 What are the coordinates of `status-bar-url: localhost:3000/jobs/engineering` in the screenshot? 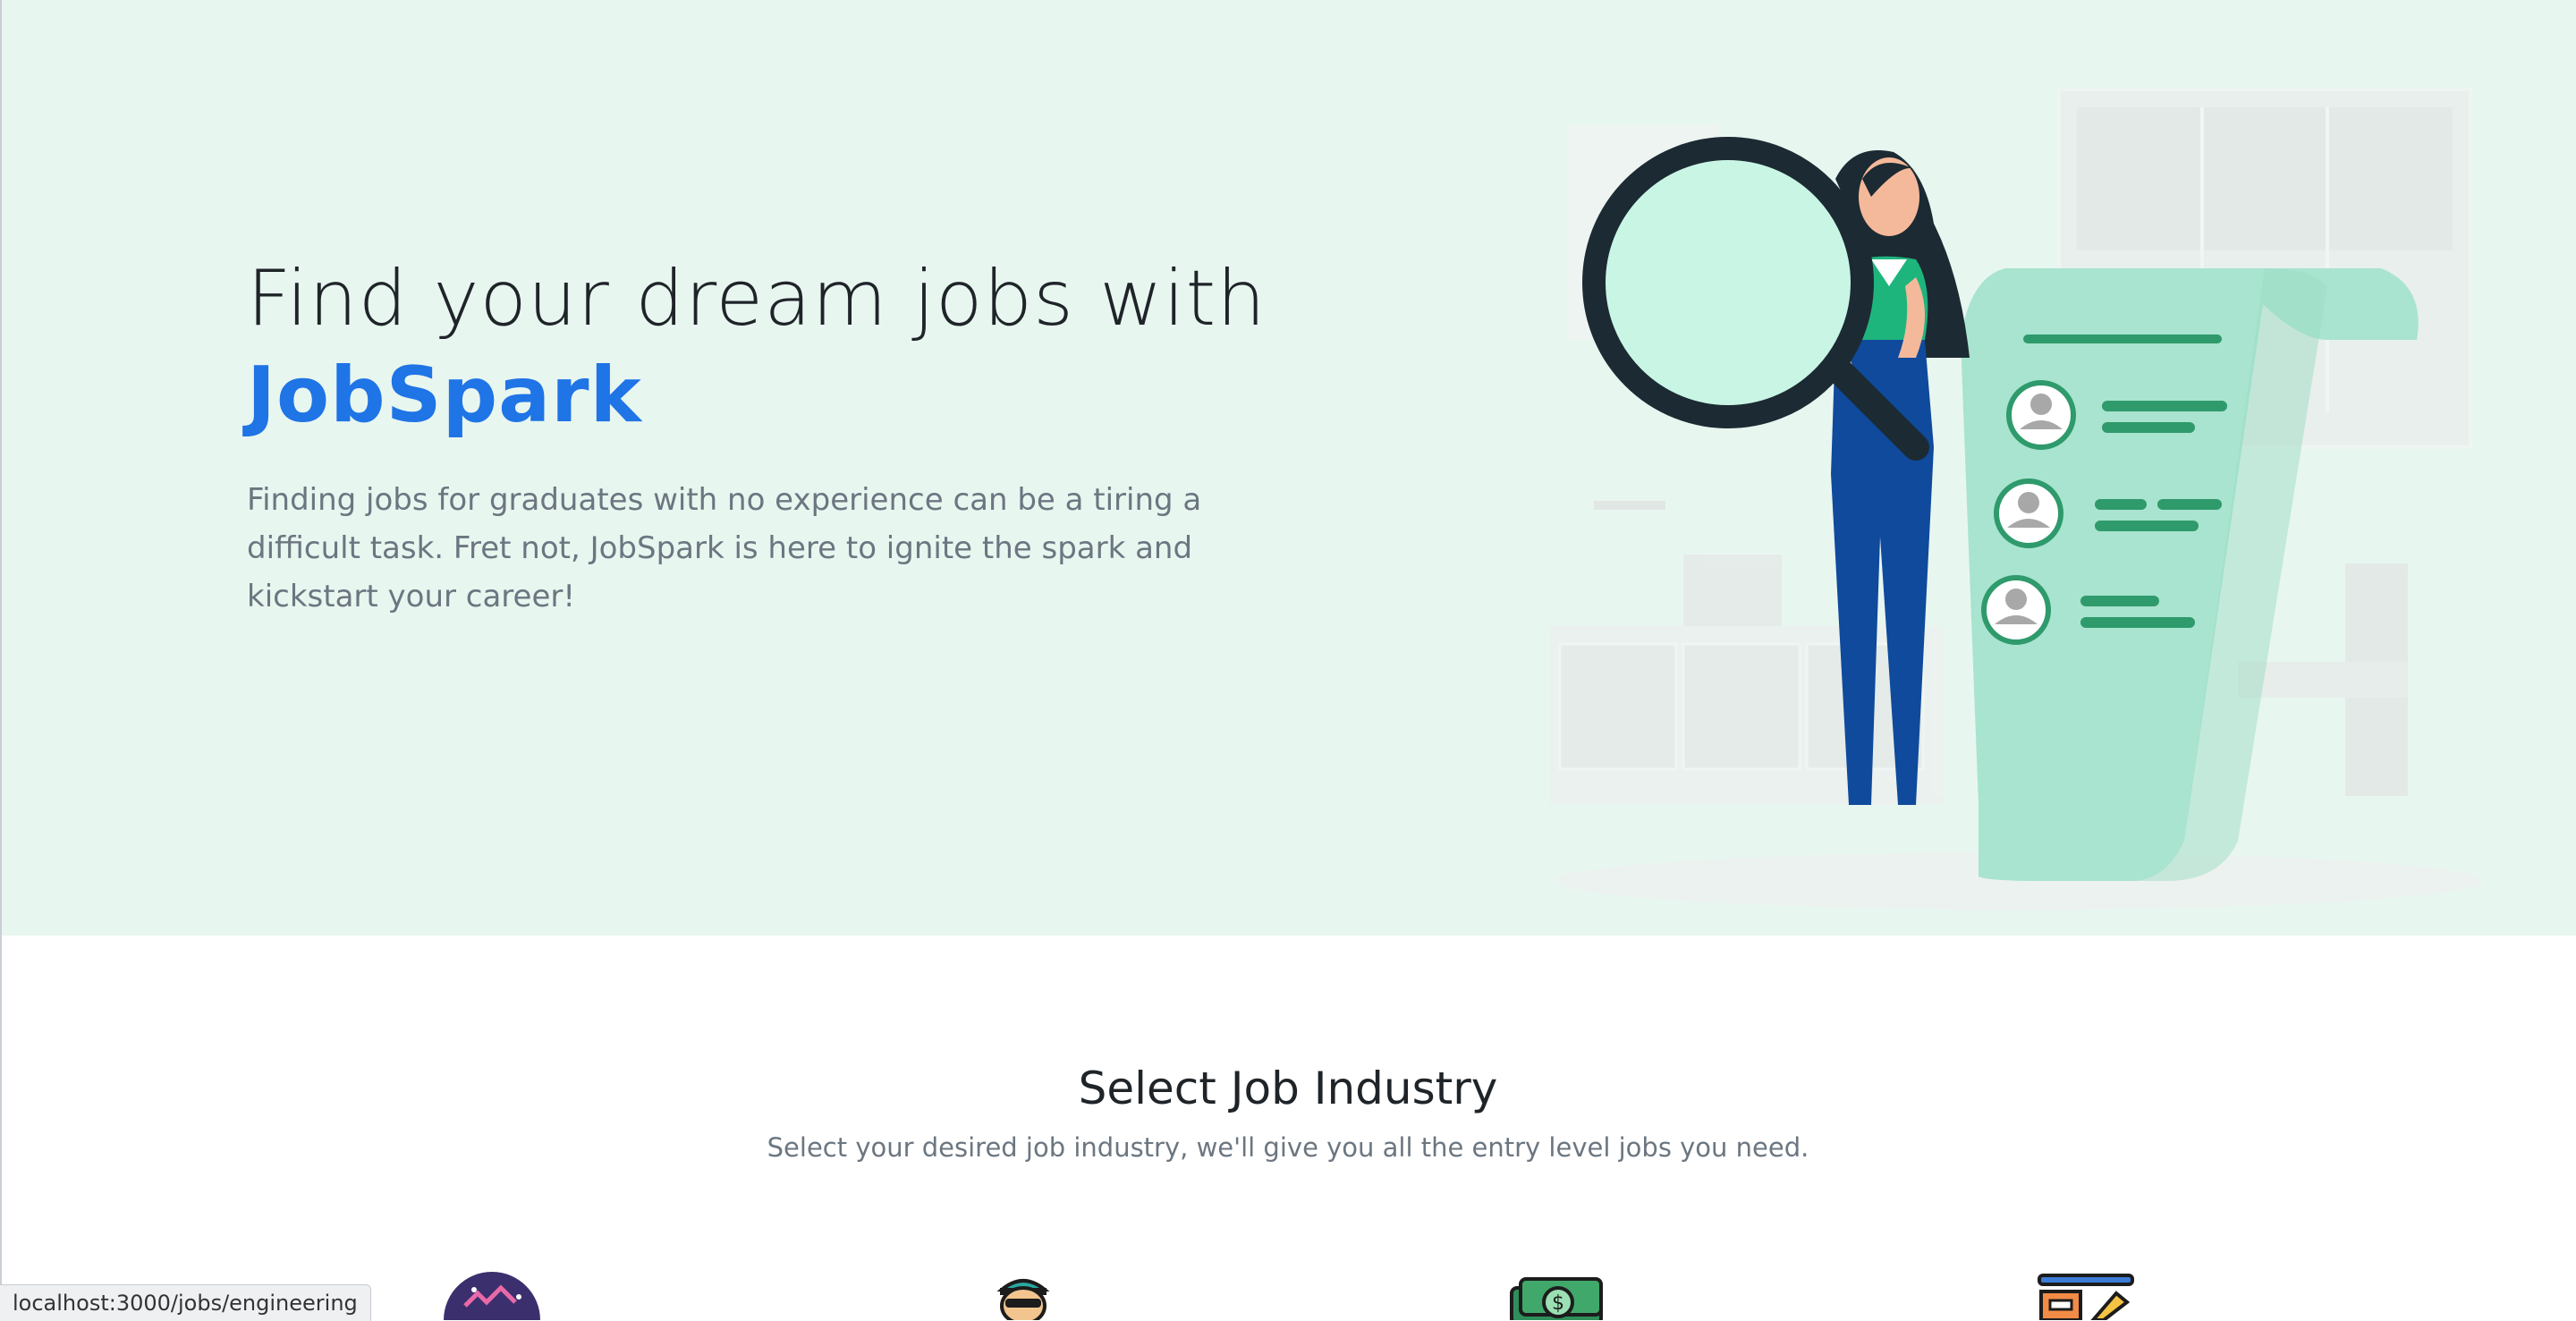 It's located at (185, 1302).